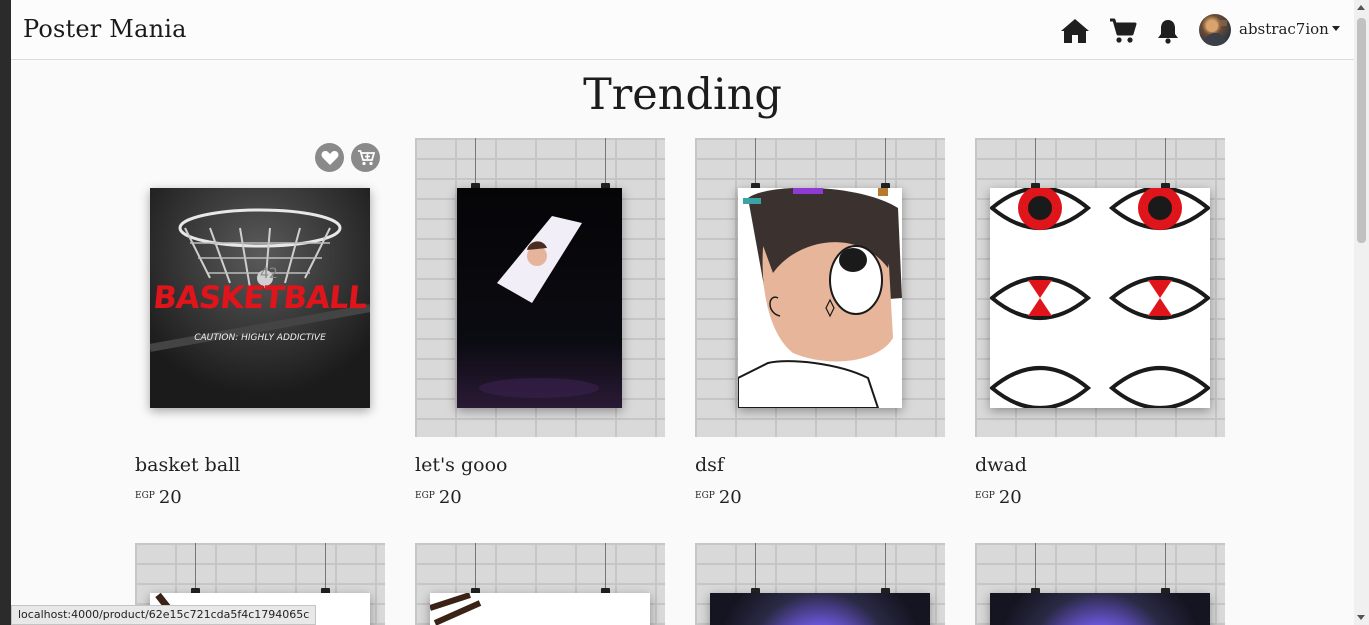 This screenshot has height=625, width=1369. Describe the element at coordinates (1361, 130) in the screenshot. I see `scroll-thumb` at that location.